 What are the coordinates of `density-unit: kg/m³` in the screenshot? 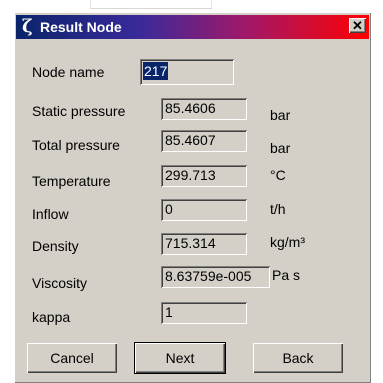 It's located at (287, 242).